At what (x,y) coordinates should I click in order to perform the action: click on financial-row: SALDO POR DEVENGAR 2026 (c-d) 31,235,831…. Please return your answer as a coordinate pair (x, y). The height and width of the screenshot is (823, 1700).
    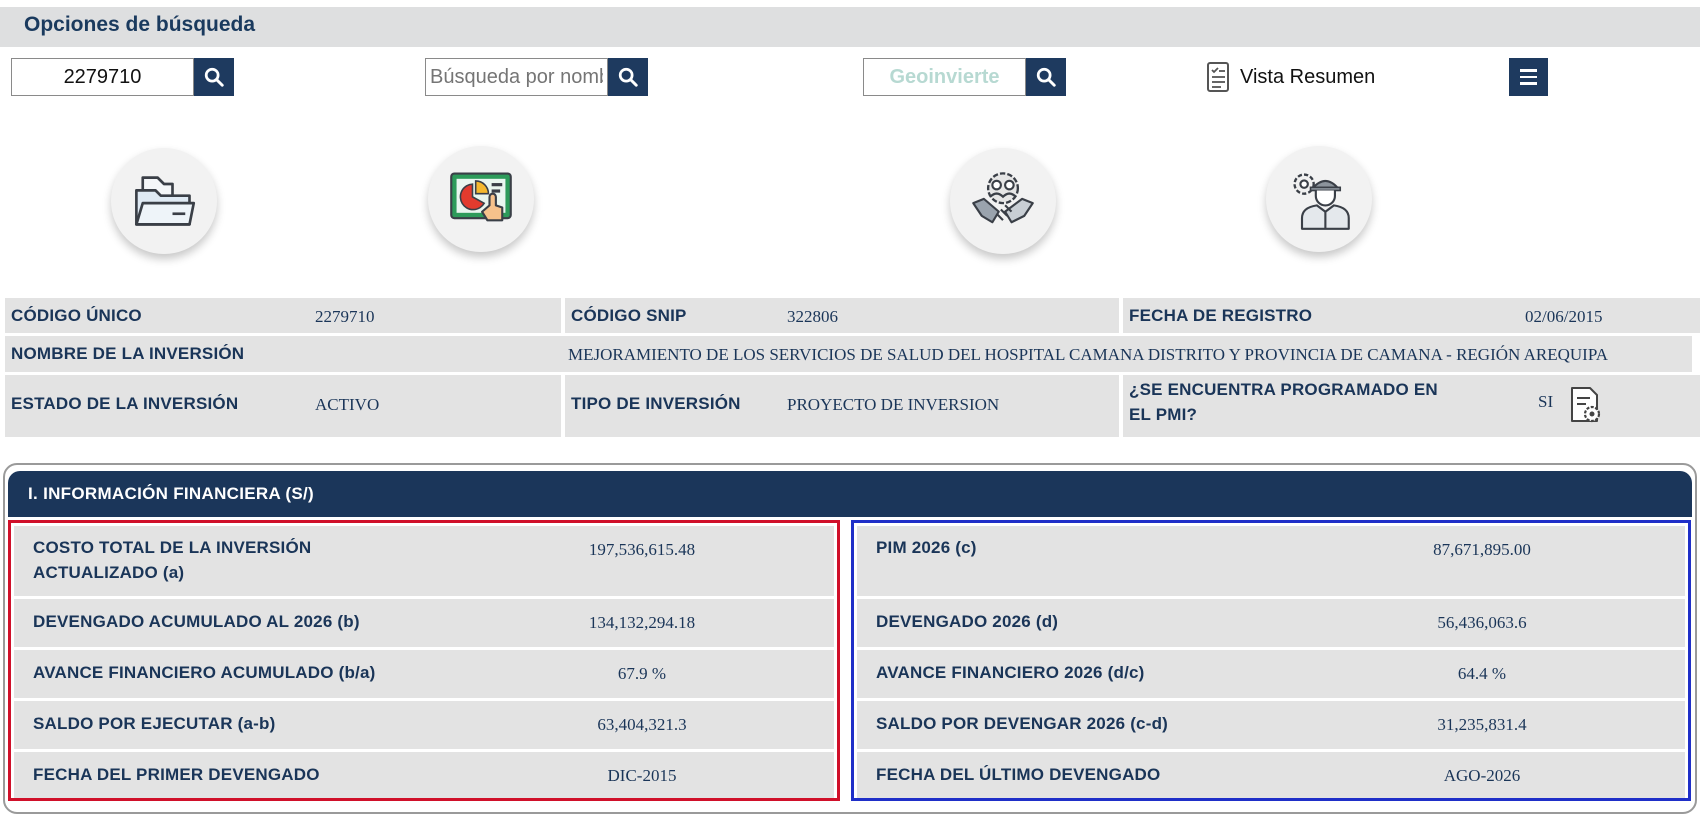
    Looking at the image, I should click on (1271, 725).